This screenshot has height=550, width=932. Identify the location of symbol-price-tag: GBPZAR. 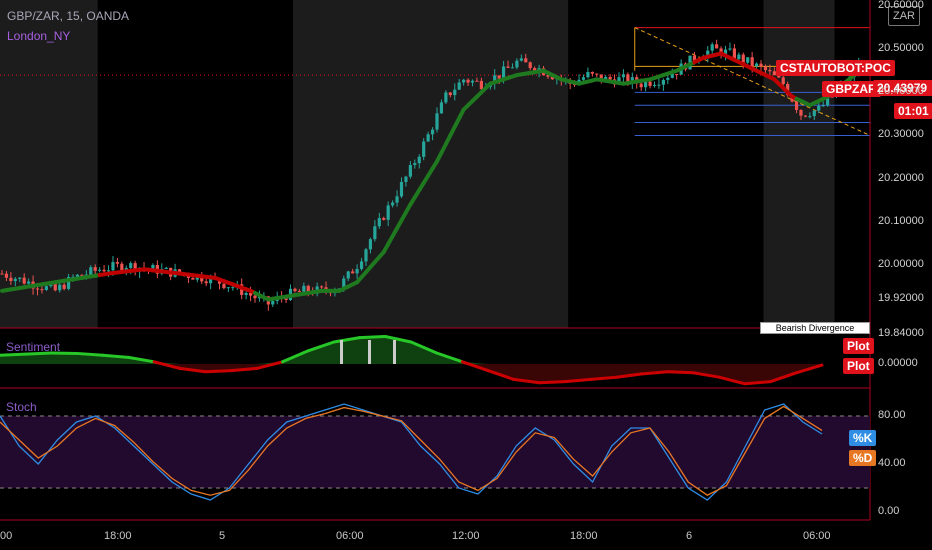
(851, 89).